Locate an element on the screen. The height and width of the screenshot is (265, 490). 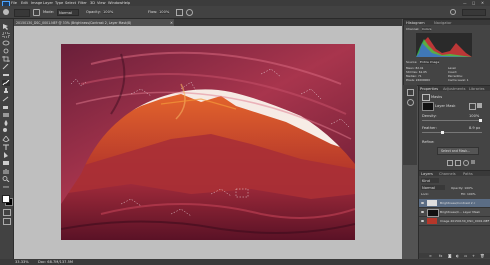
pixel-mask-icon is located at coordinates (479, 105).